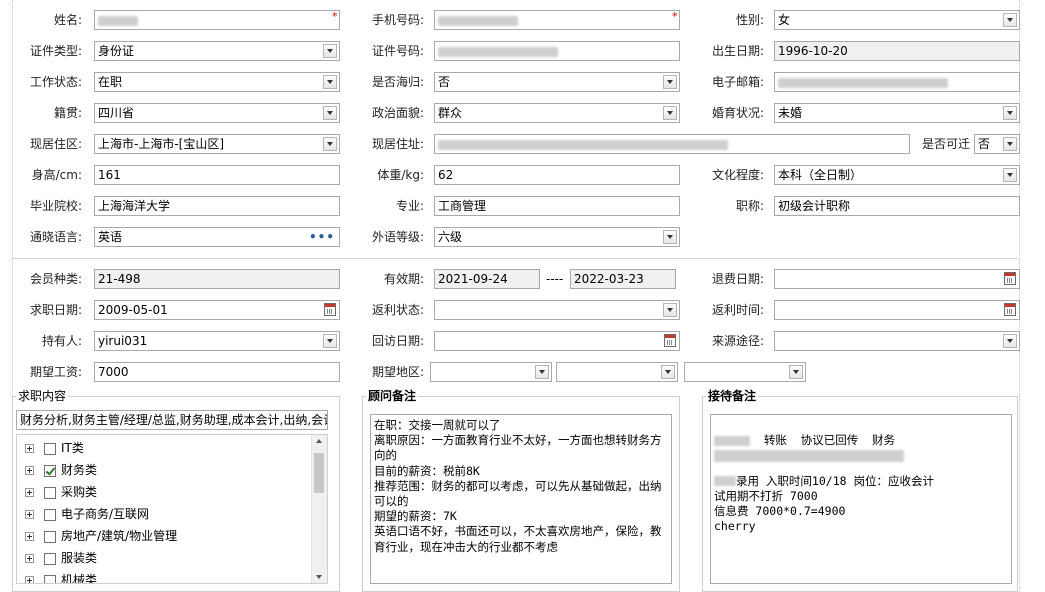  Describe the element at coordinates (217, 279) in the screenshot. I see `member-type-field: 21-498` at that location.